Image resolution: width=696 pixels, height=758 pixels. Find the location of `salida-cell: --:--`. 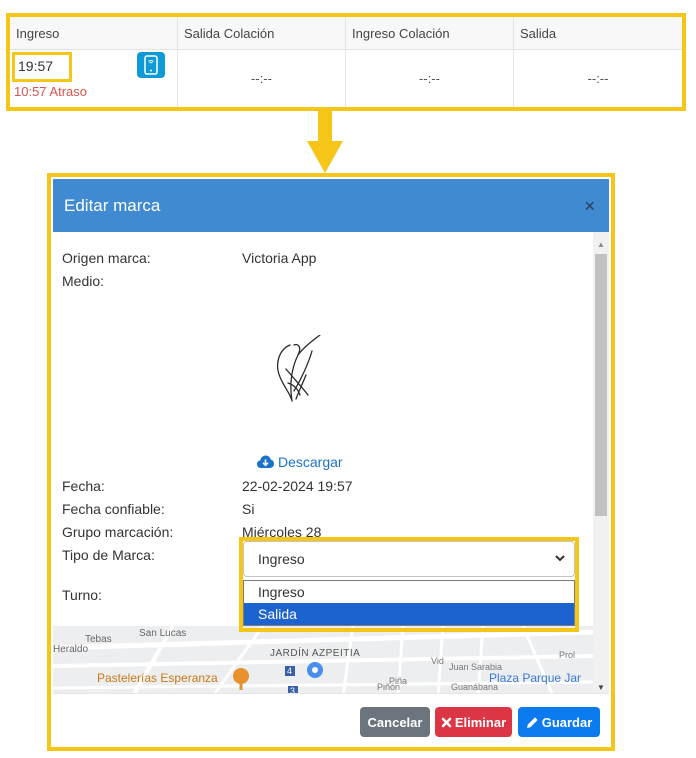

salida-cell: --:-- is located at coordinates (598, 78).